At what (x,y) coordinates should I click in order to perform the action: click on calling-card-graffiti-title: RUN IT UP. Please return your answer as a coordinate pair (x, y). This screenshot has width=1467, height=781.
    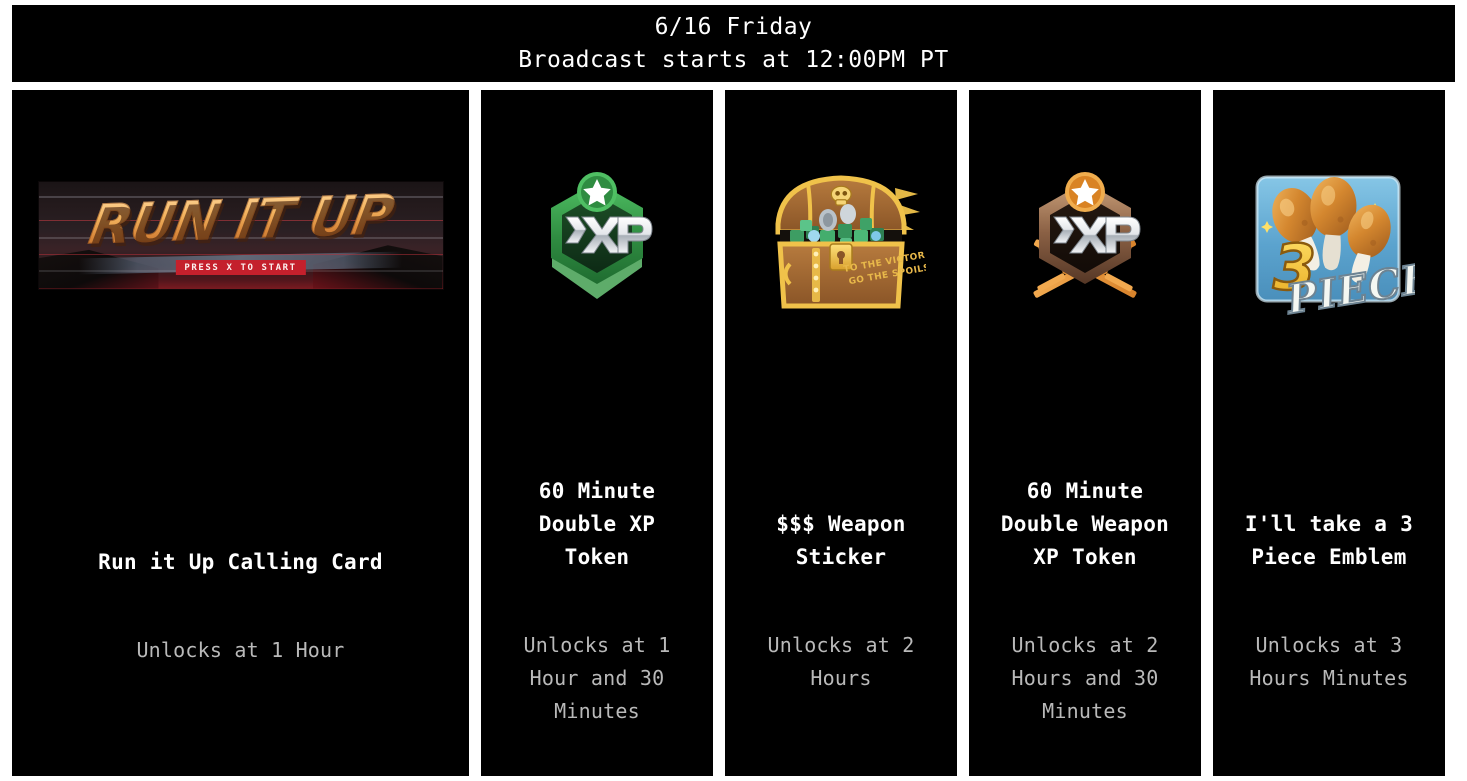
    Looking at the image, I should click on (241, 219).